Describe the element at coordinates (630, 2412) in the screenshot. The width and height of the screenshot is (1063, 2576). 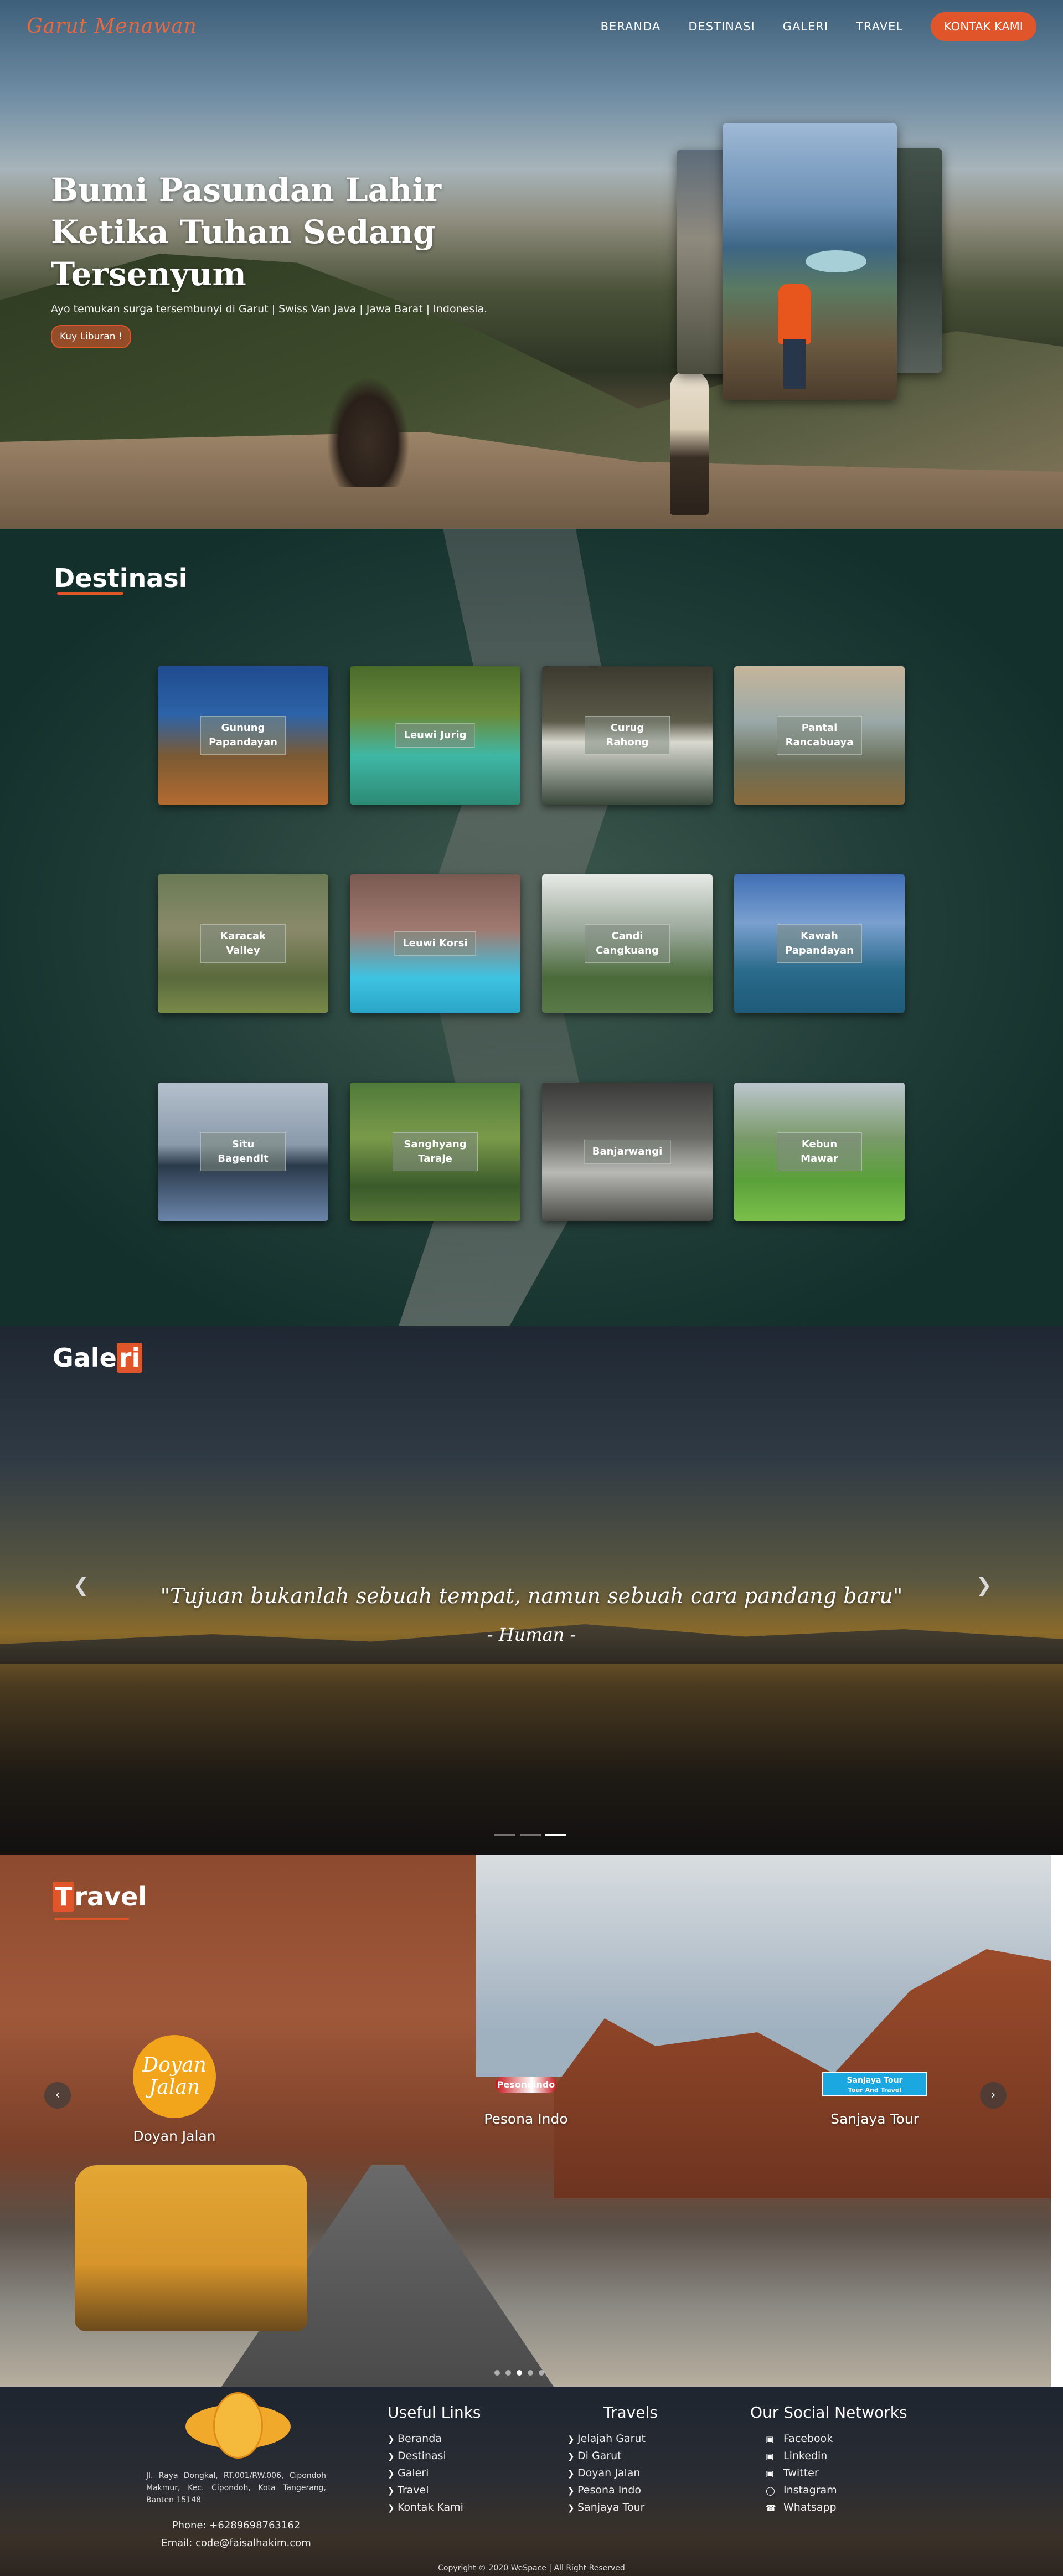
I see `footer-col-title: Travels` at that location.